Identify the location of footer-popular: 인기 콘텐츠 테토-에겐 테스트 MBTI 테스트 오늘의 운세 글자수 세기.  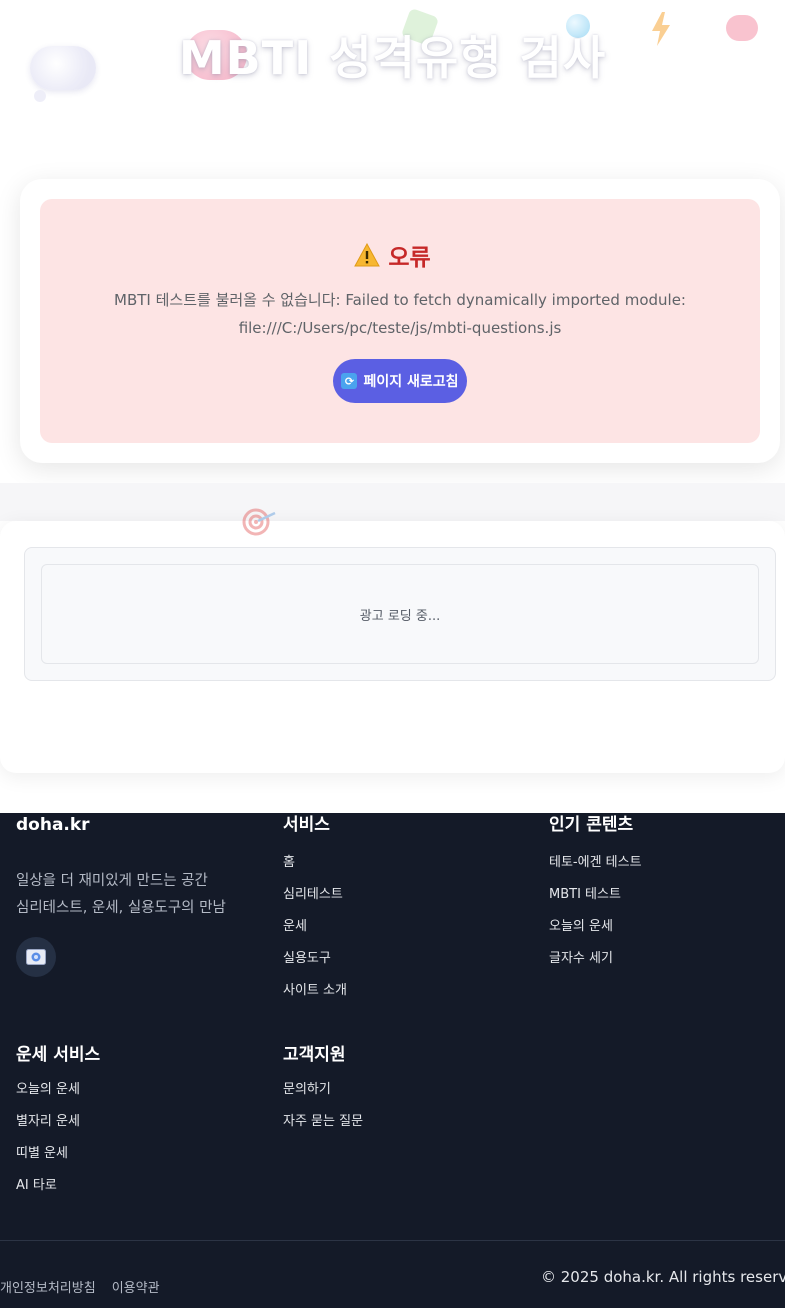
(664, 894).